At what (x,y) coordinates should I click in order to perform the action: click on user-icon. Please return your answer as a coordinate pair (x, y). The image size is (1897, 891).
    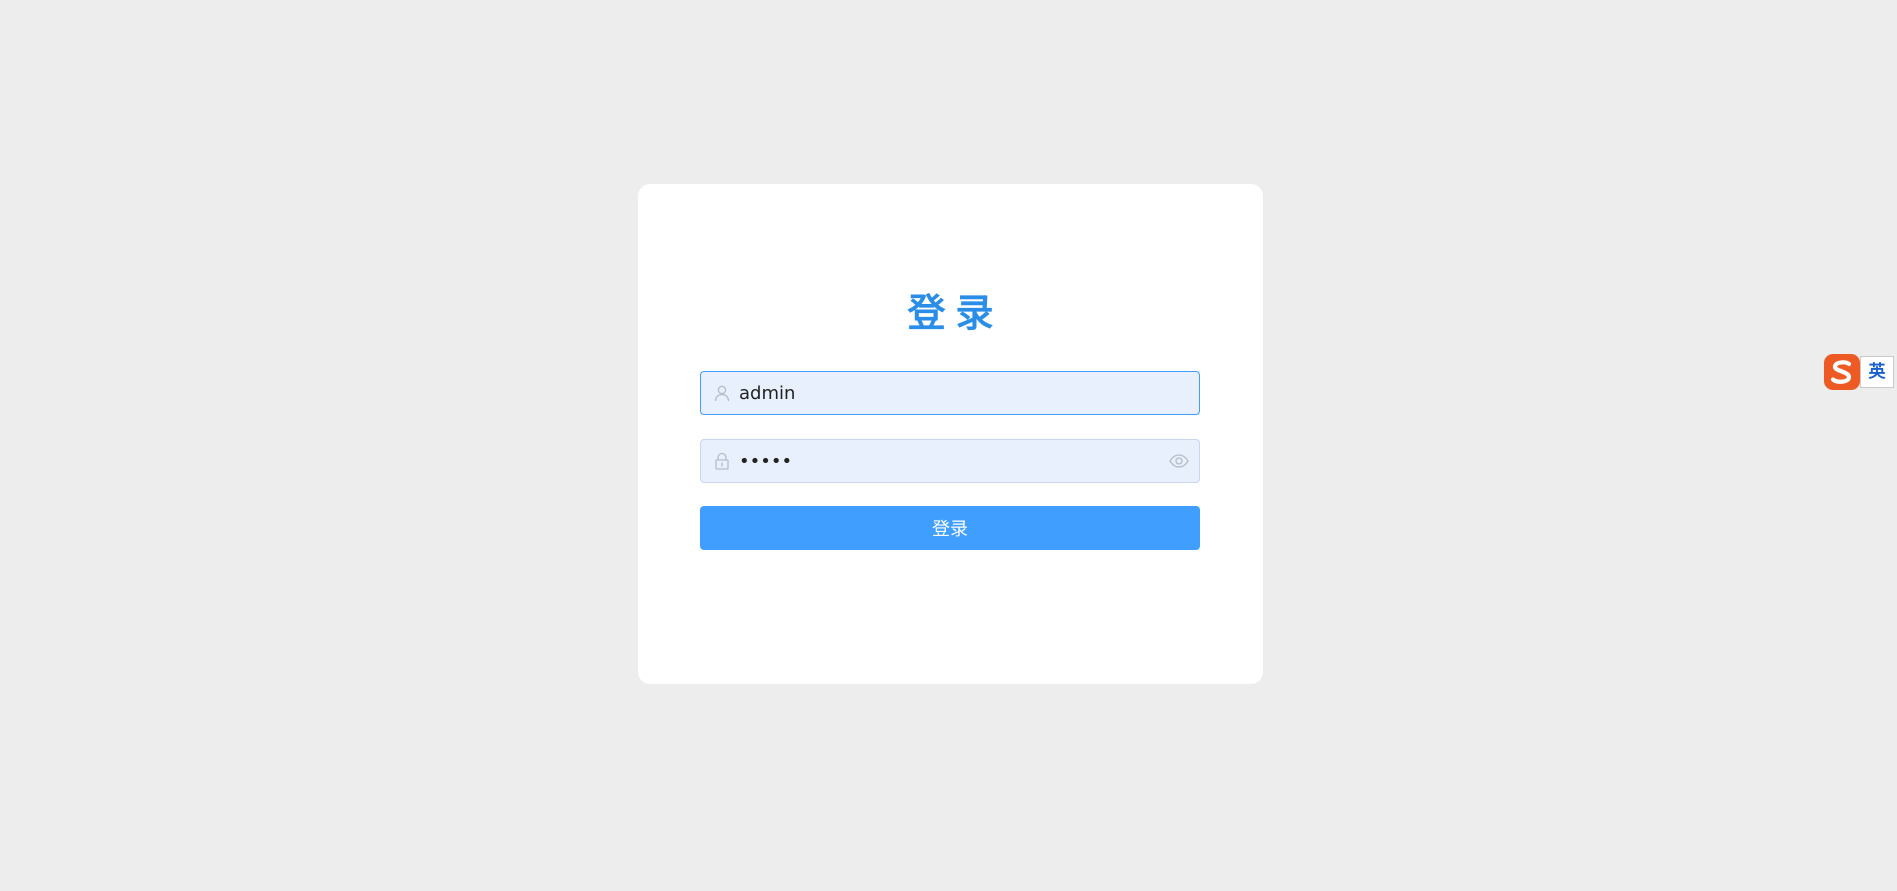
    Looking at the image, I should click on (722, 393).